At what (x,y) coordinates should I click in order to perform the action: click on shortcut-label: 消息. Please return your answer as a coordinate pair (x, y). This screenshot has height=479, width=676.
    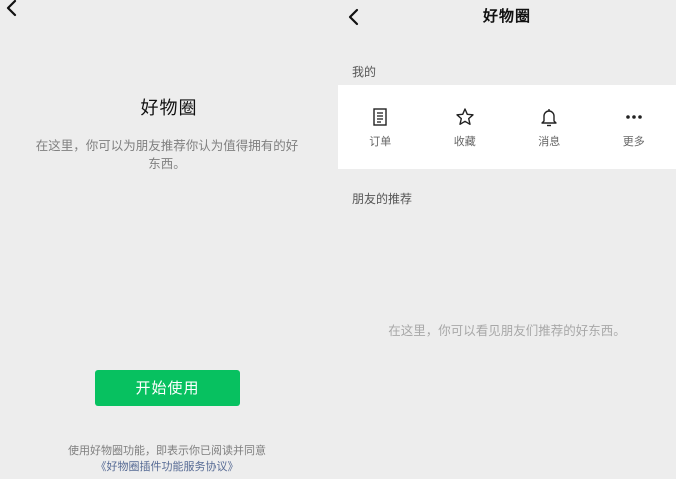
    Looking at the image, I should click on (549, 141).